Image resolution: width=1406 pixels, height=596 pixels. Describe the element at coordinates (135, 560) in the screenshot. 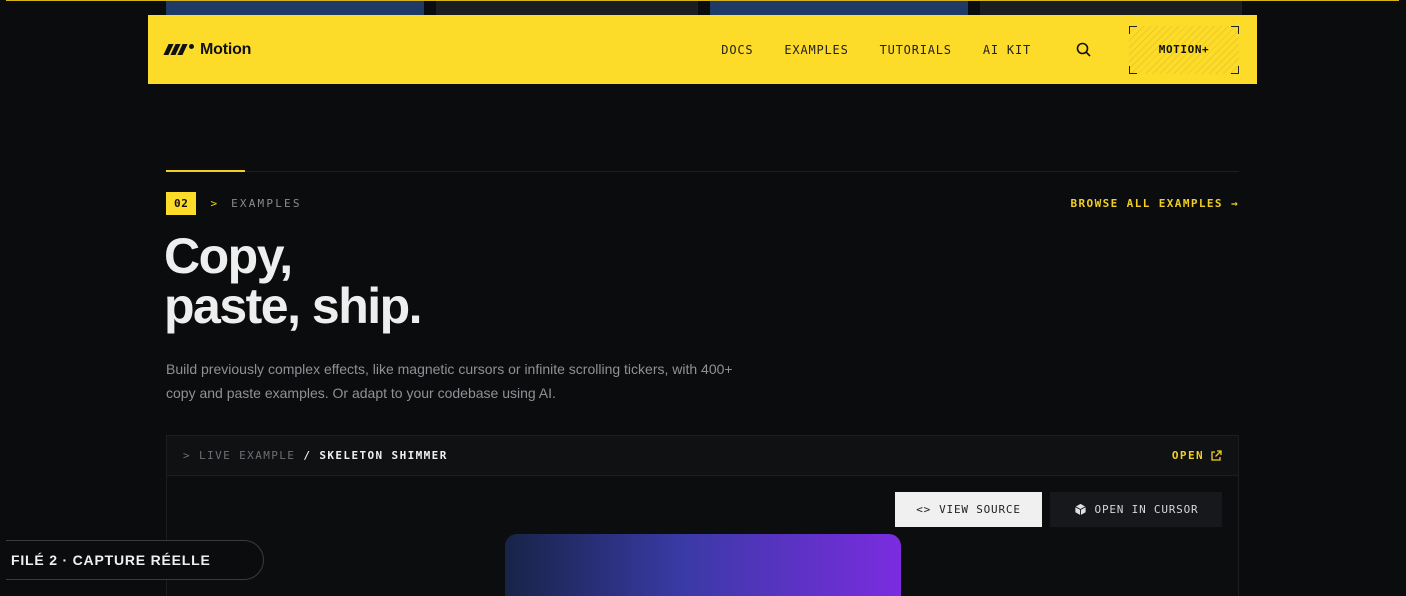

I see `caption-pill: FILÉ 2 · CAPTURE RÉELLE` at that location.